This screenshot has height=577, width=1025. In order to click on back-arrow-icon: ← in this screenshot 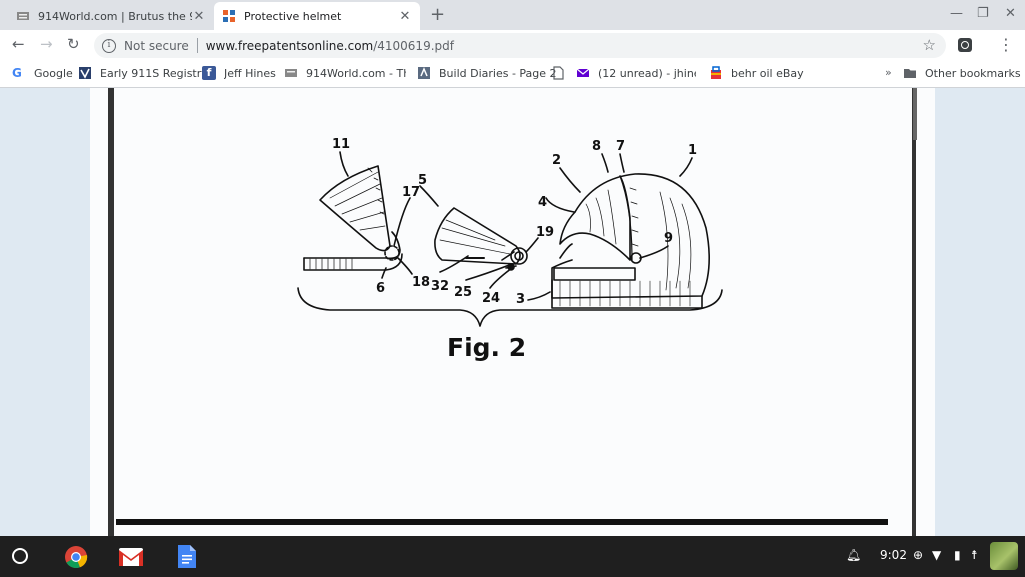, I will do `click(18, 44)`.